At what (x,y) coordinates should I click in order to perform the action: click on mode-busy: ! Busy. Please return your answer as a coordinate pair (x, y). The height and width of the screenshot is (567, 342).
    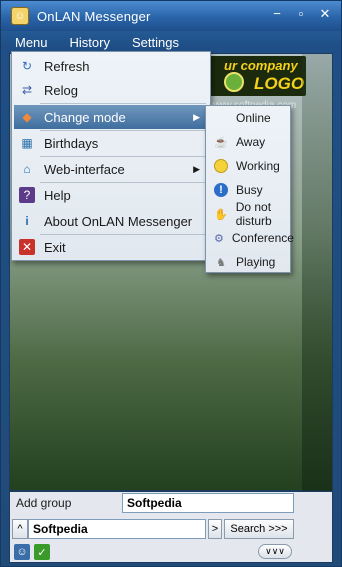
    Looking at the image, I should click on (249, 190).